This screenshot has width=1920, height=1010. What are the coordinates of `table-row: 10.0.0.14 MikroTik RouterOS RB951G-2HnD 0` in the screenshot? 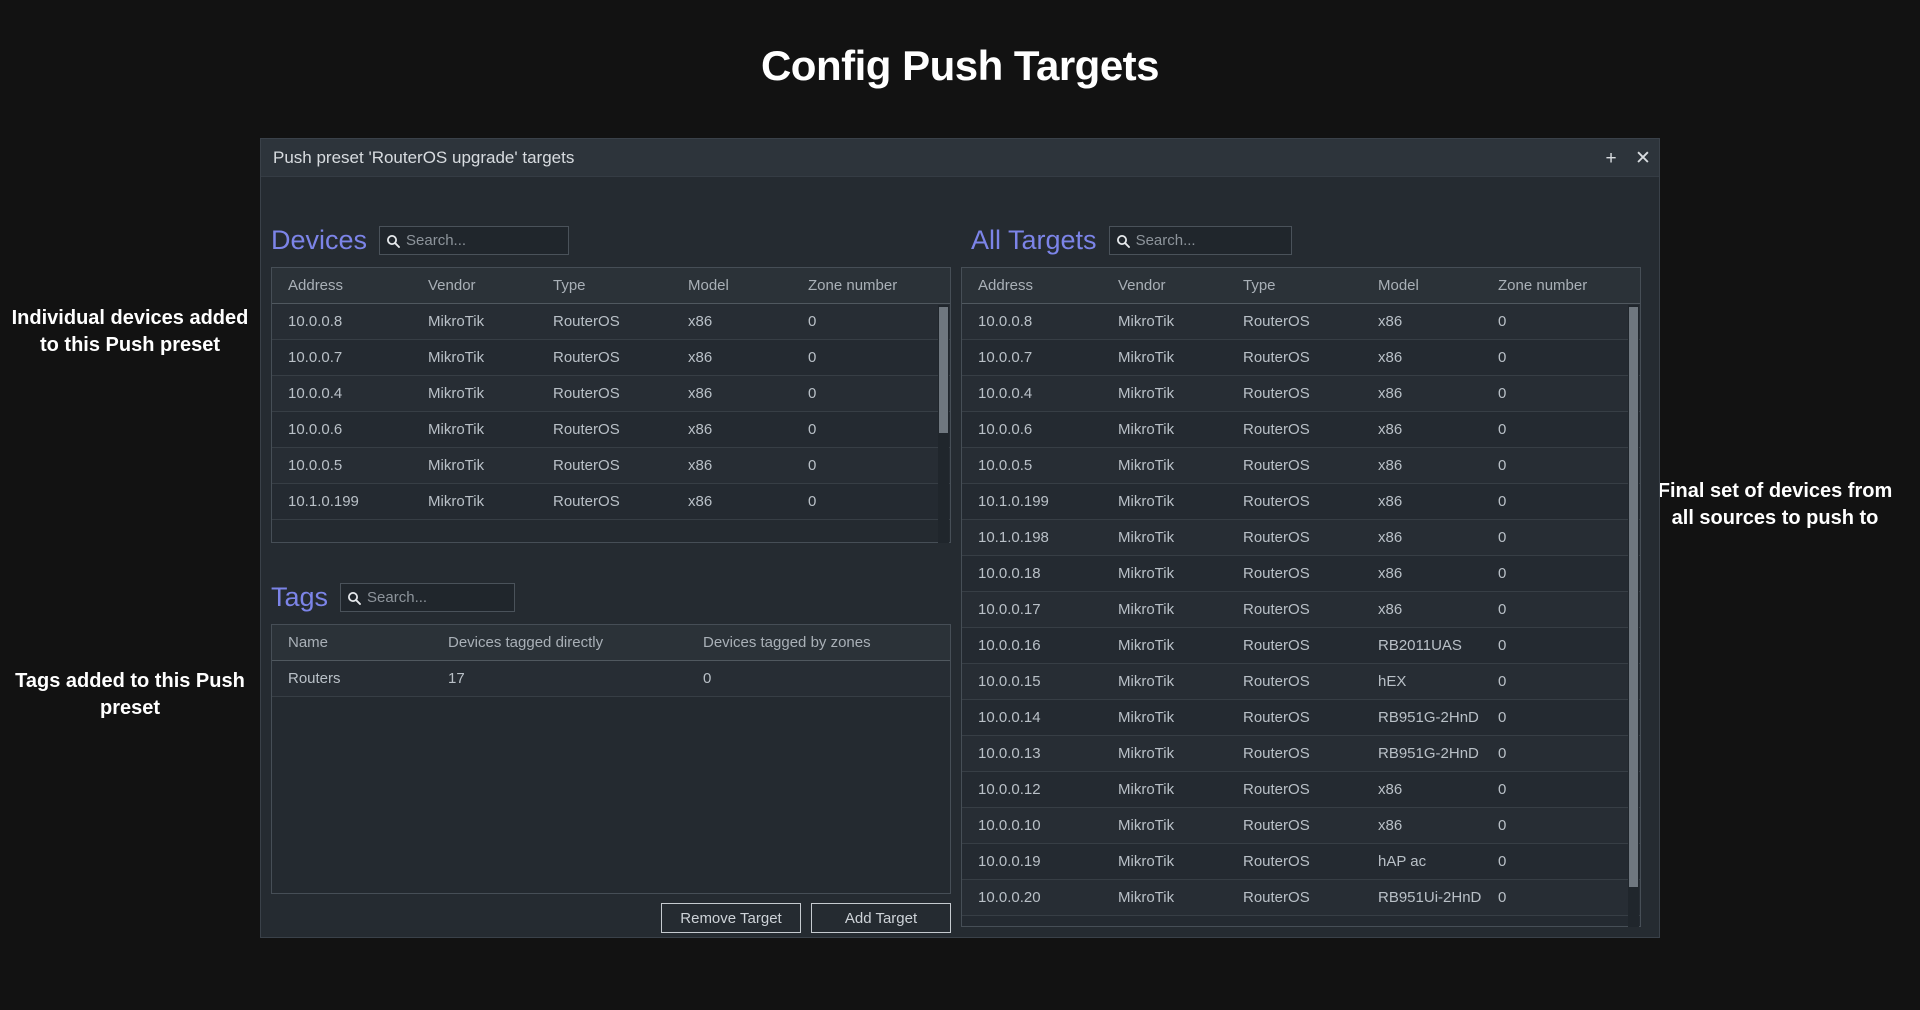 It's located at (1301, 718).